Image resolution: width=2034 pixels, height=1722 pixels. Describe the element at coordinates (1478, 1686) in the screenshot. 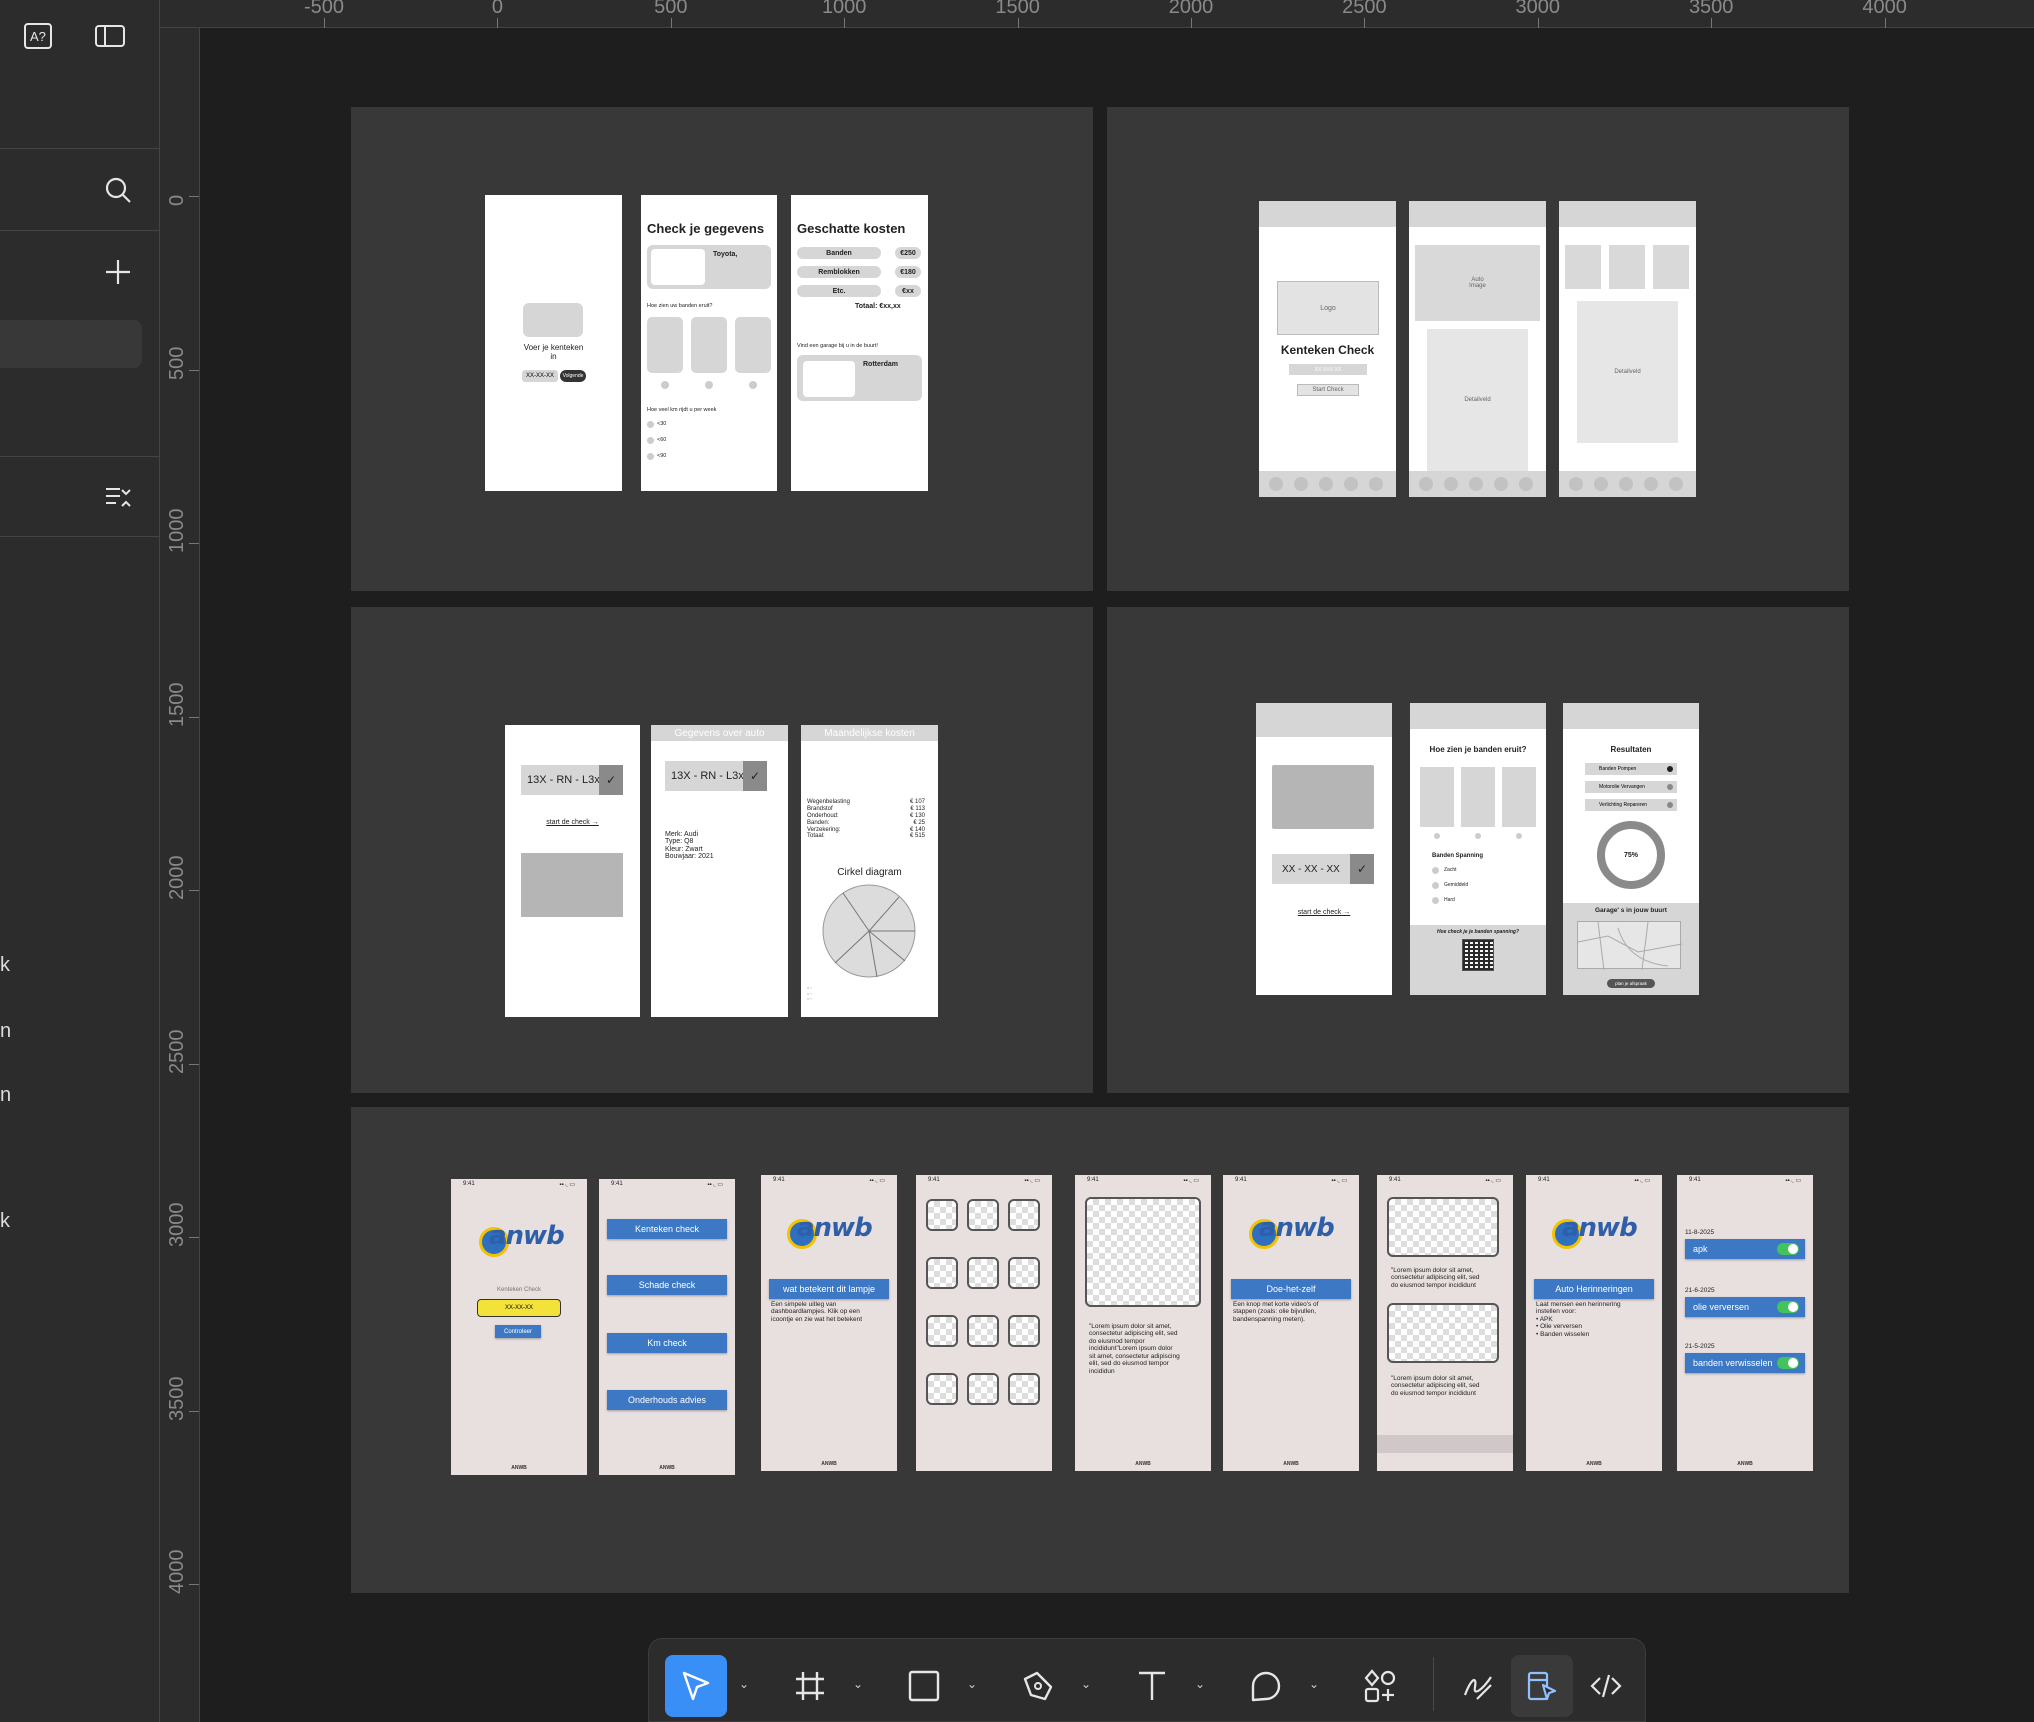

I see `draw-mode-button` at that location.